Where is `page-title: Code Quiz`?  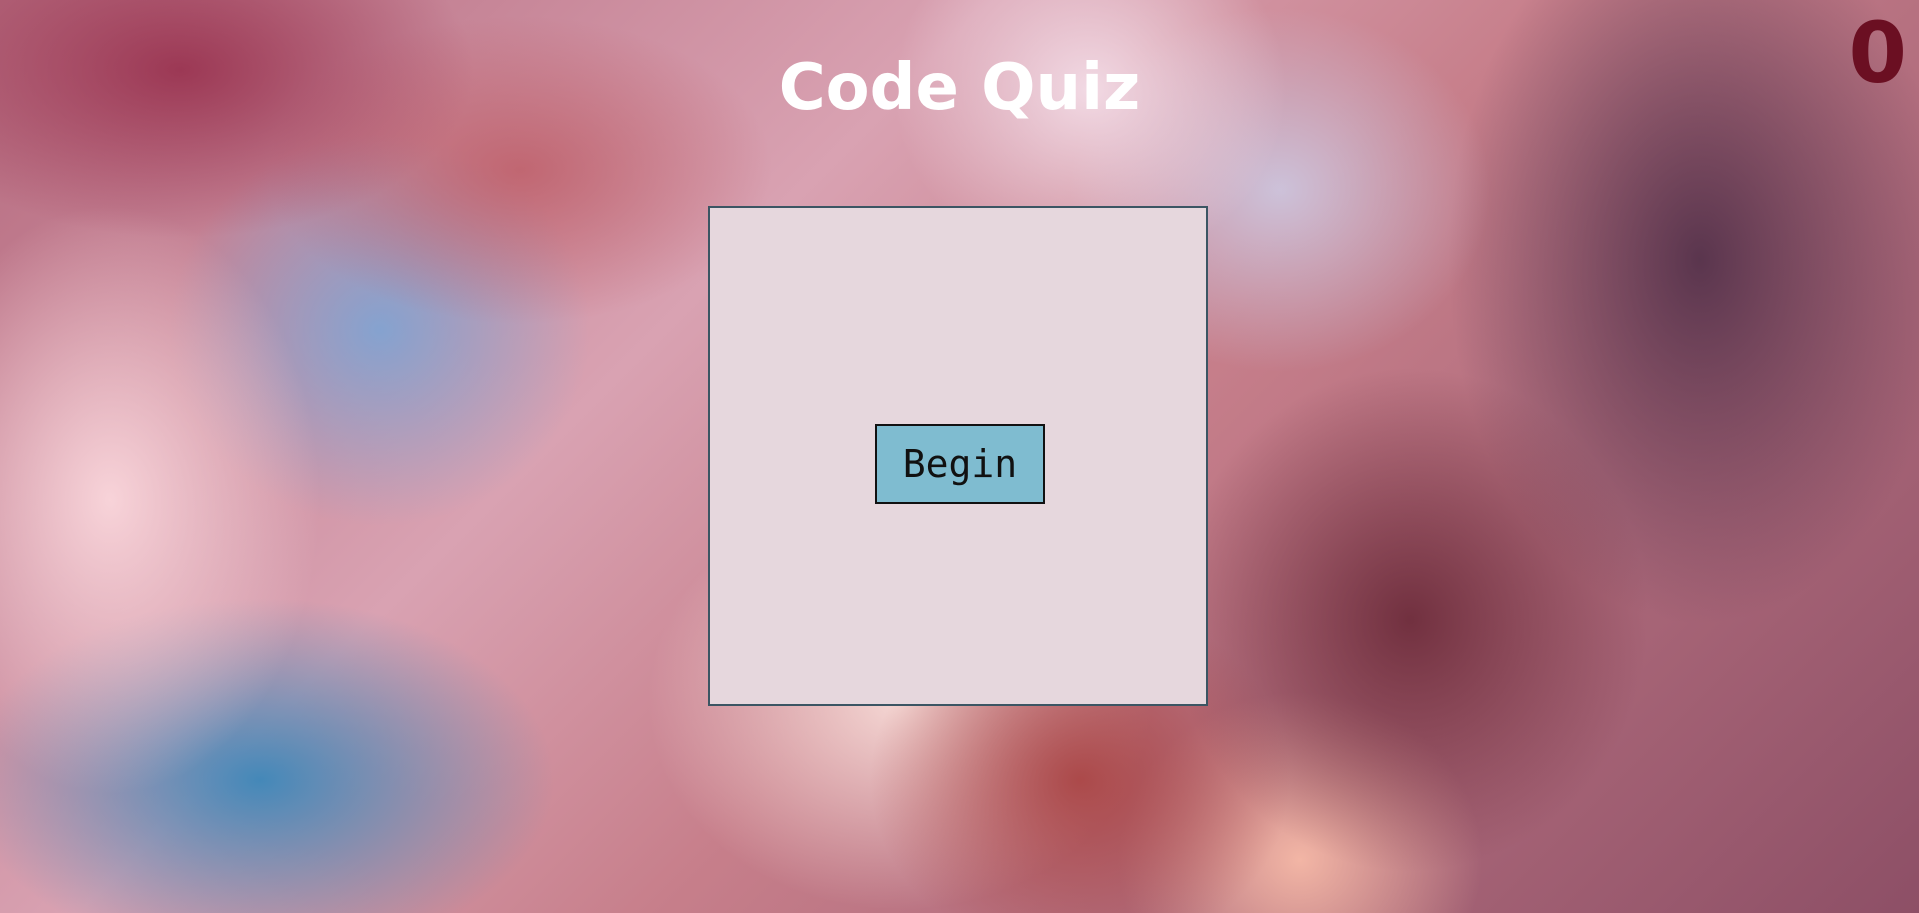
page-title: Code Quiz is located at coordinates (959, 88).